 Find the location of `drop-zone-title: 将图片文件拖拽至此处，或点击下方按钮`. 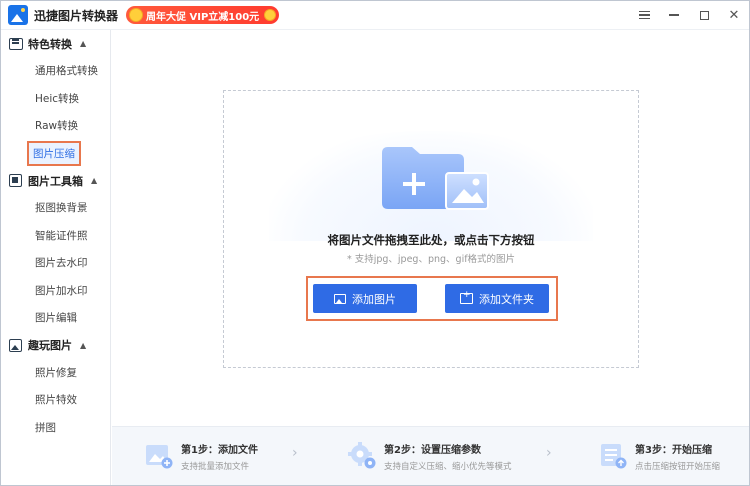

drop-zone-title: 将图片文件拖拽至此处，或点击下方按钮 is located at coordinates (431, 240).